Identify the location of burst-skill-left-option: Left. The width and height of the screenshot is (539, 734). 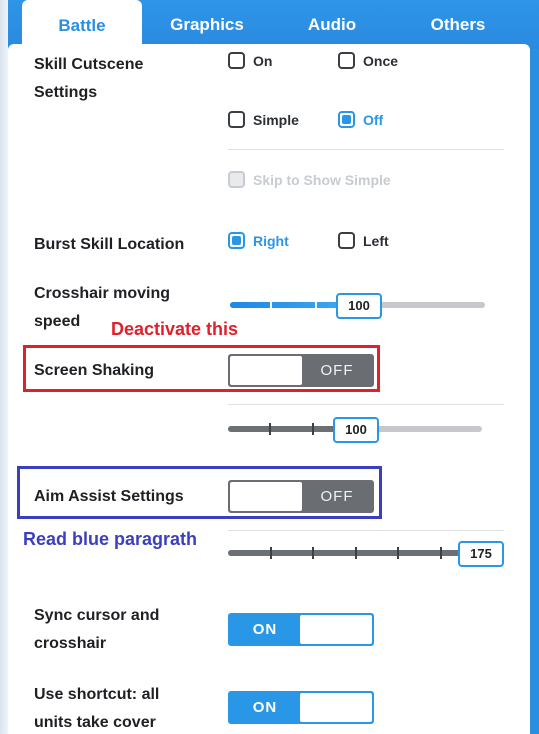
(363, 240).